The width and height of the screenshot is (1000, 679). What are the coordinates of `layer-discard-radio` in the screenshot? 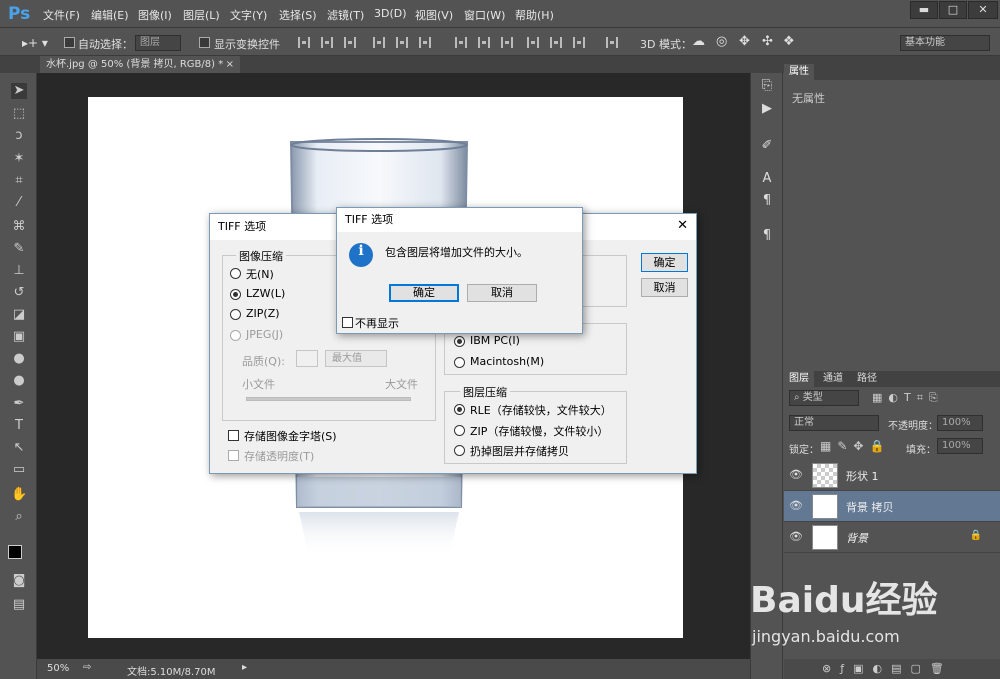 It's located at (459, 450).